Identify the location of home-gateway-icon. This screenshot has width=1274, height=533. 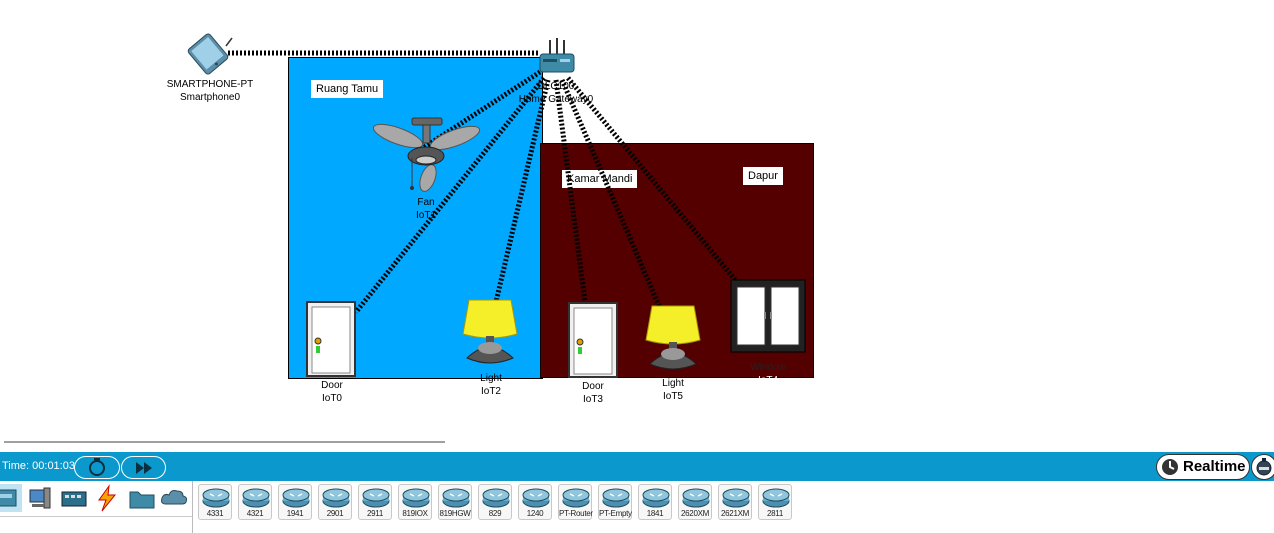
(557, 58).